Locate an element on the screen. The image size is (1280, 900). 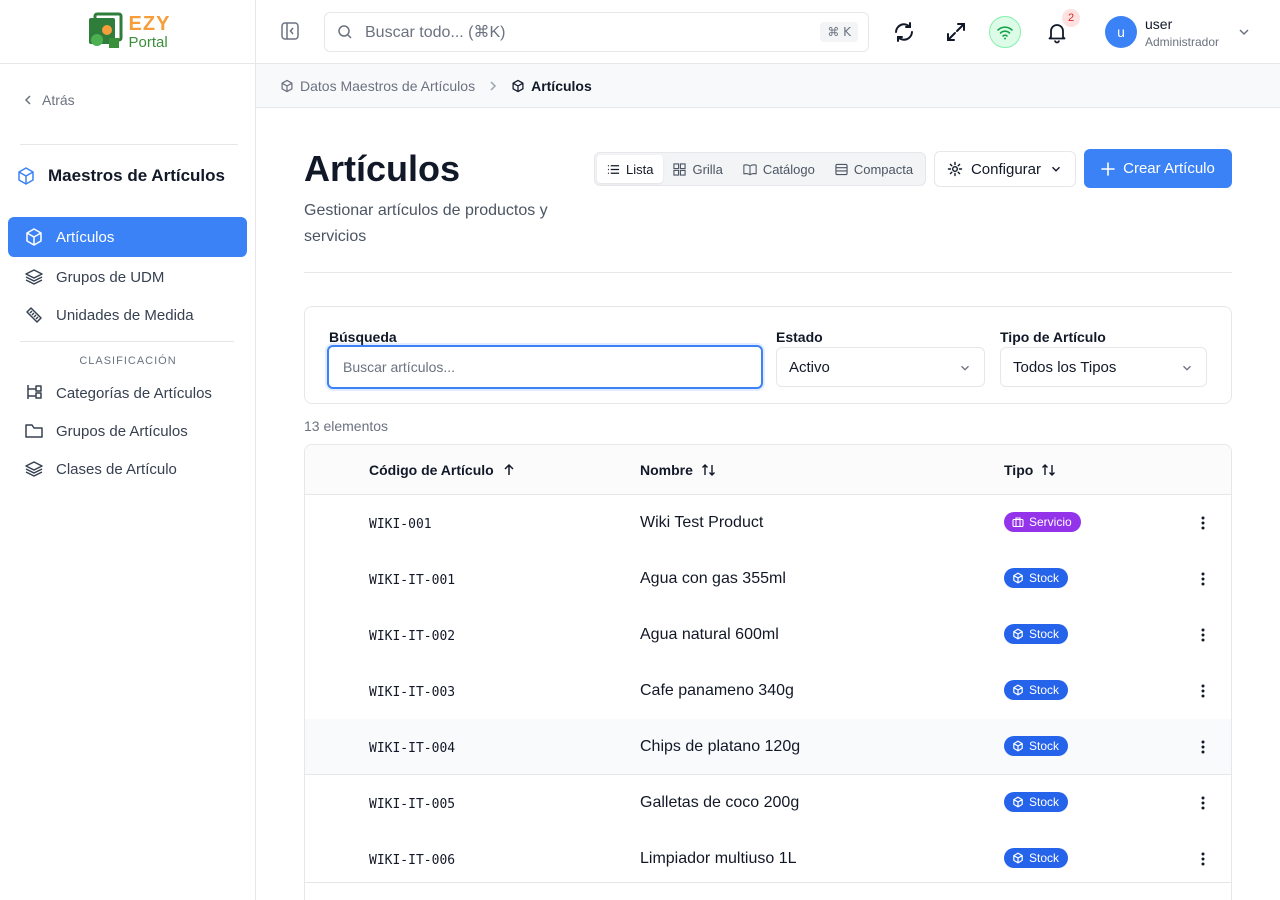
breadcrumb: Datos Maestros de Artículos Artículos is located at coordinates (768, 86).